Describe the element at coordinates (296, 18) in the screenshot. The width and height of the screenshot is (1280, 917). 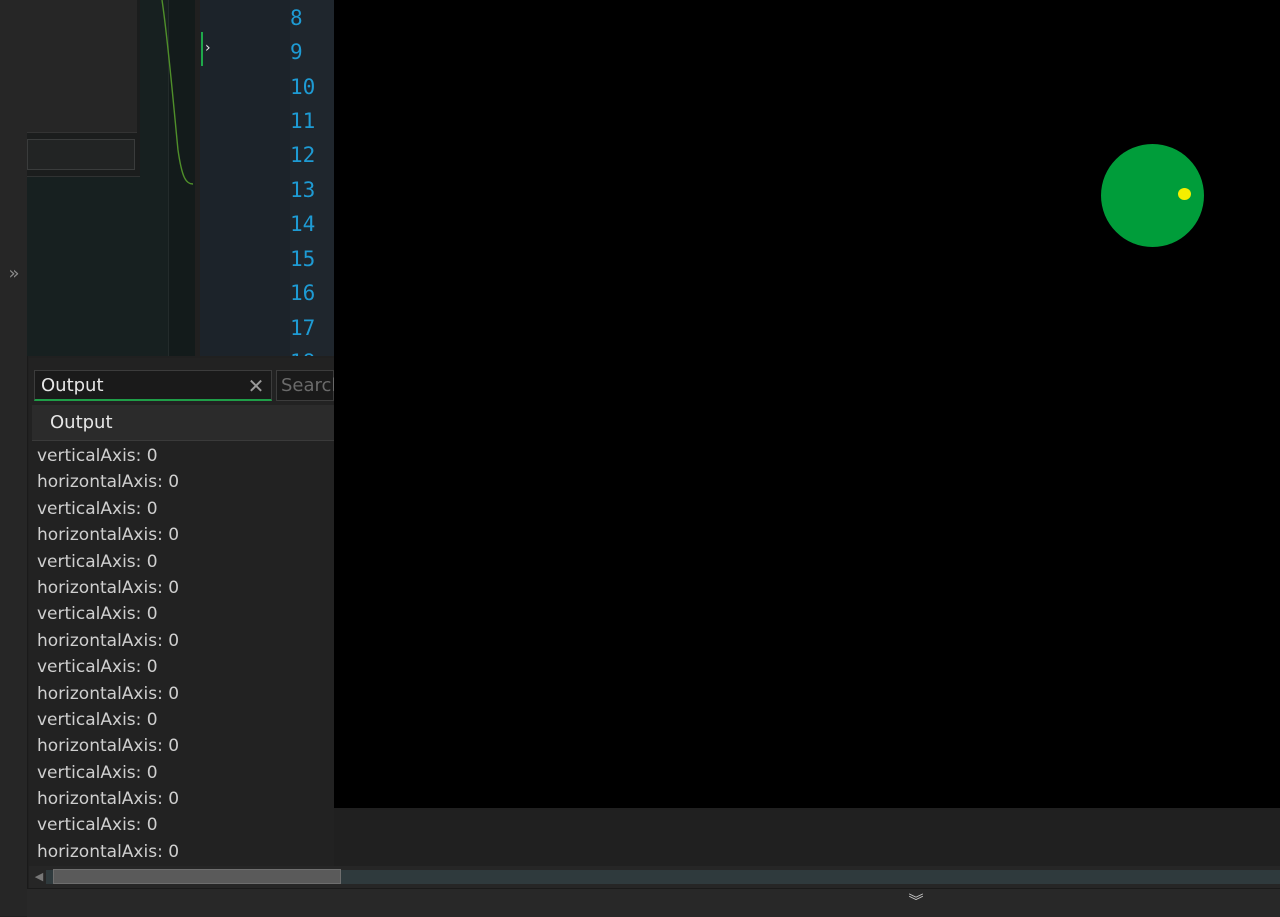
I see `line-number: 8` at that location.